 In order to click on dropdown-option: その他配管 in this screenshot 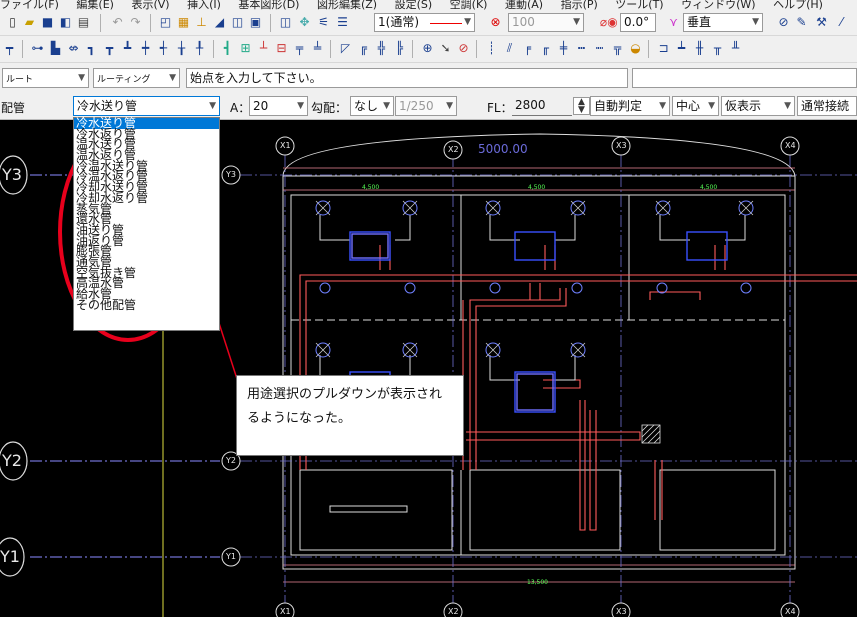, I will do `click(146, 305)`.